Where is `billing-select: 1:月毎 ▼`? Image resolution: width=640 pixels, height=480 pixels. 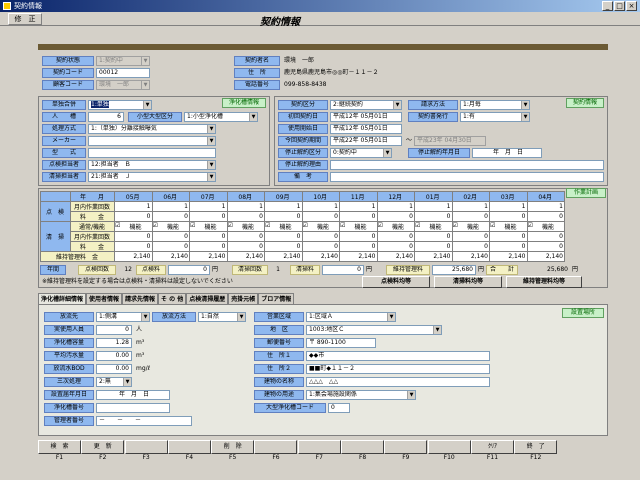 billing-select: 1:月毎 ▼ is located at coordinates (495, 105).